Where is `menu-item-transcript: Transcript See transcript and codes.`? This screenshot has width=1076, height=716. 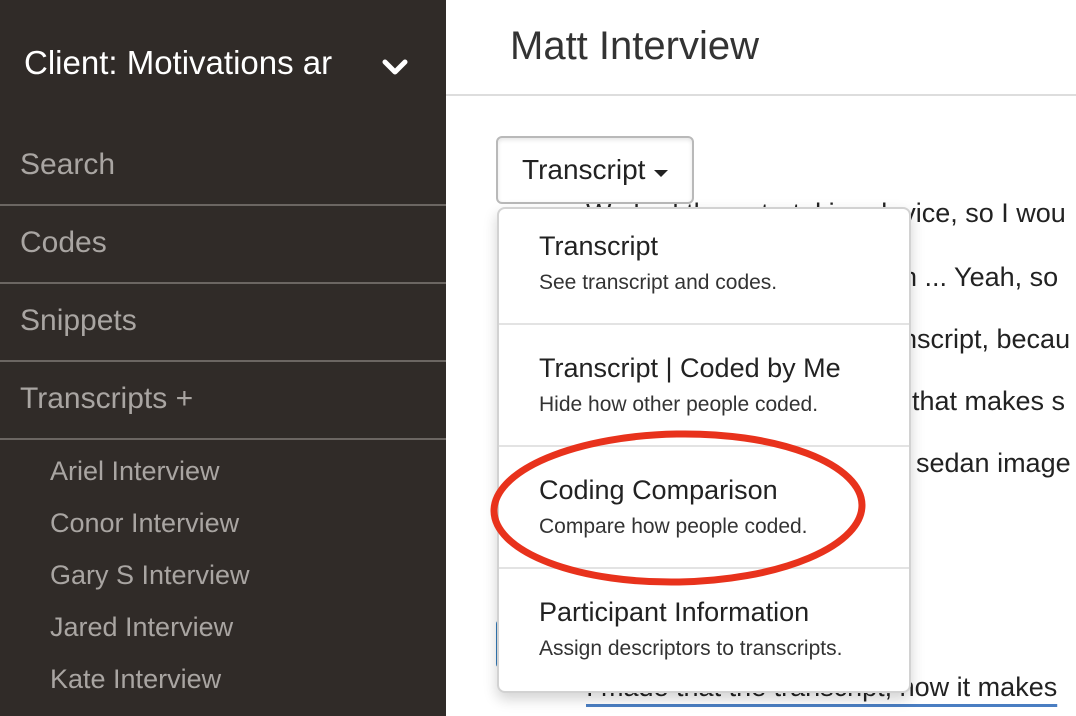 menu-item-transcript: Transcript See transcript and codes. is located at coordinates (704, 270).